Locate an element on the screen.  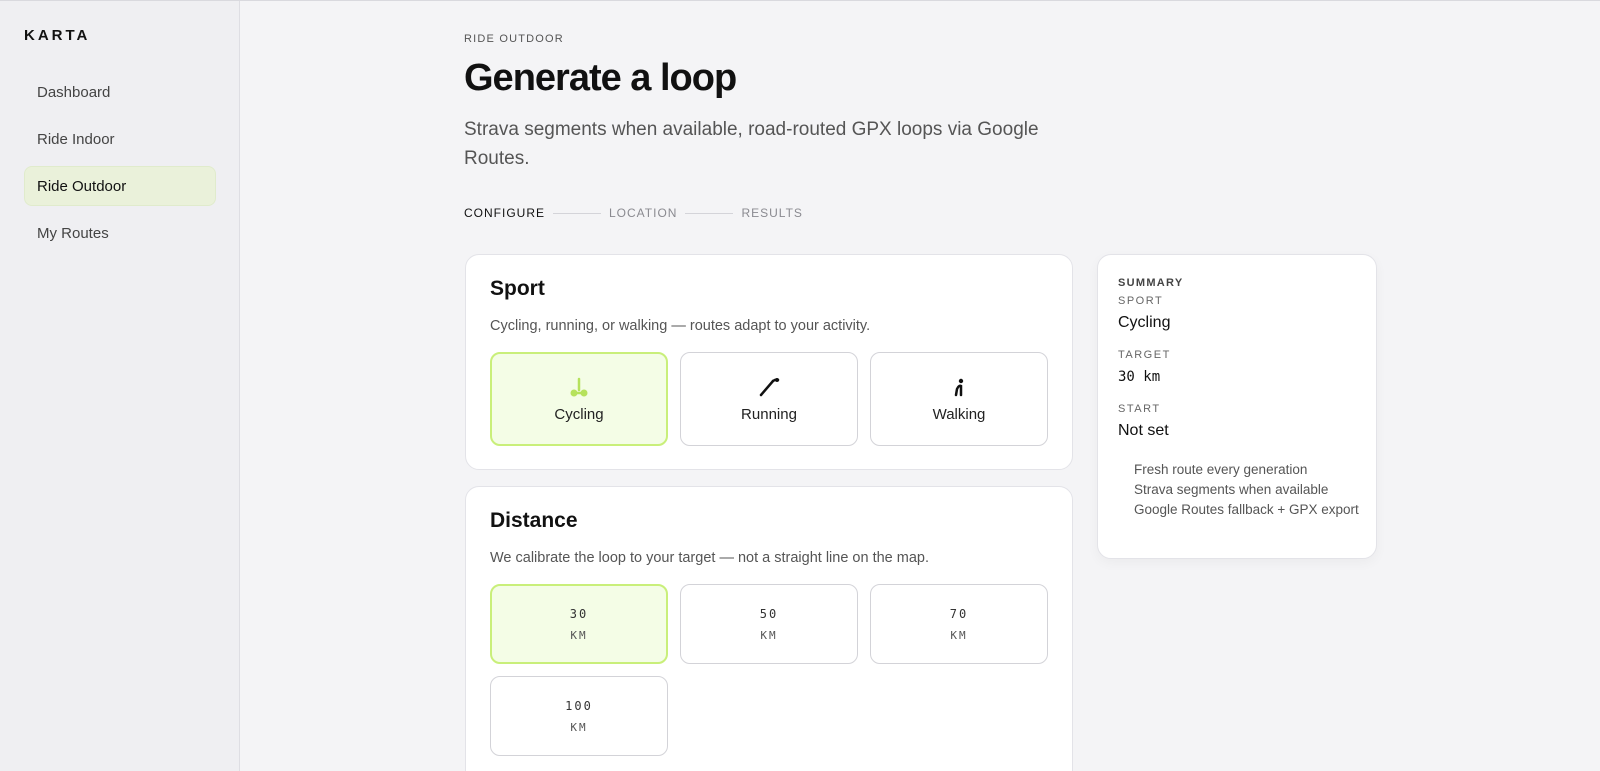
running-icon is located at coordinates (769, 387).